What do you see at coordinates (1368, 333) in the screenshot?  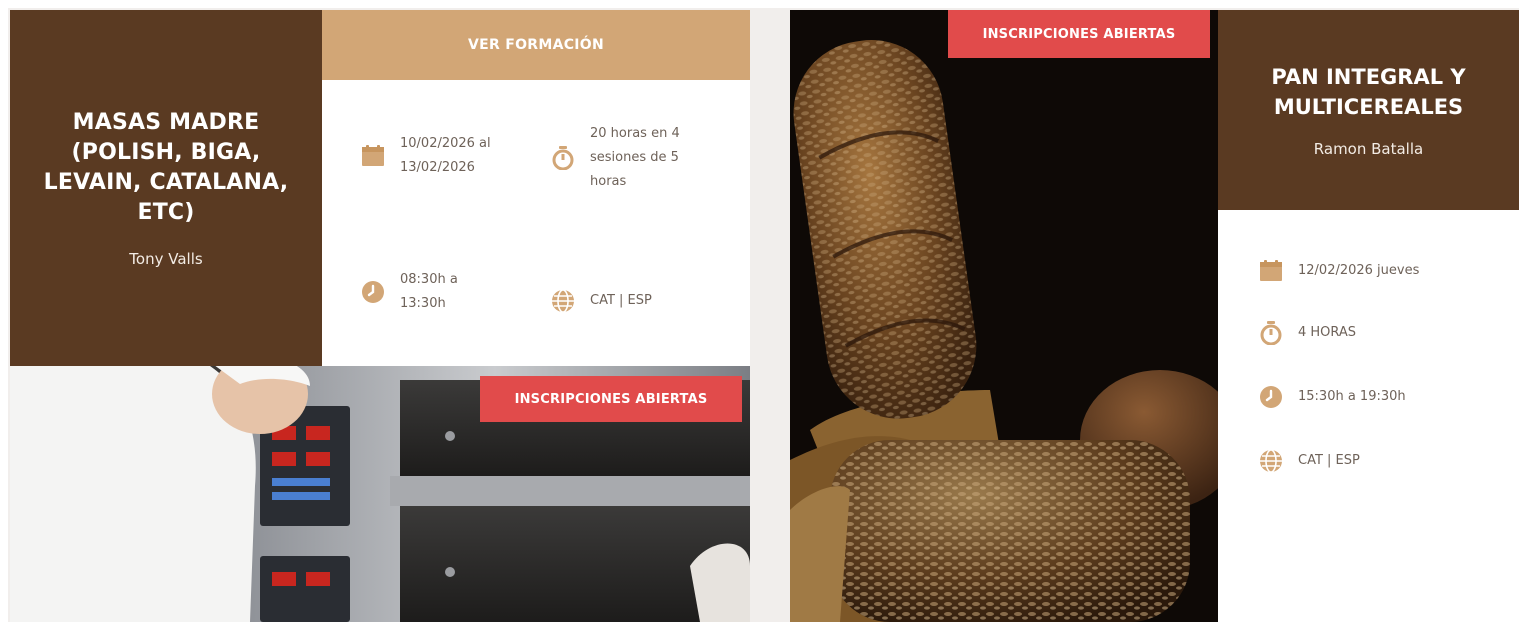 I see `course-duration: 4 HORAS` at bounding box center [1368, 333].